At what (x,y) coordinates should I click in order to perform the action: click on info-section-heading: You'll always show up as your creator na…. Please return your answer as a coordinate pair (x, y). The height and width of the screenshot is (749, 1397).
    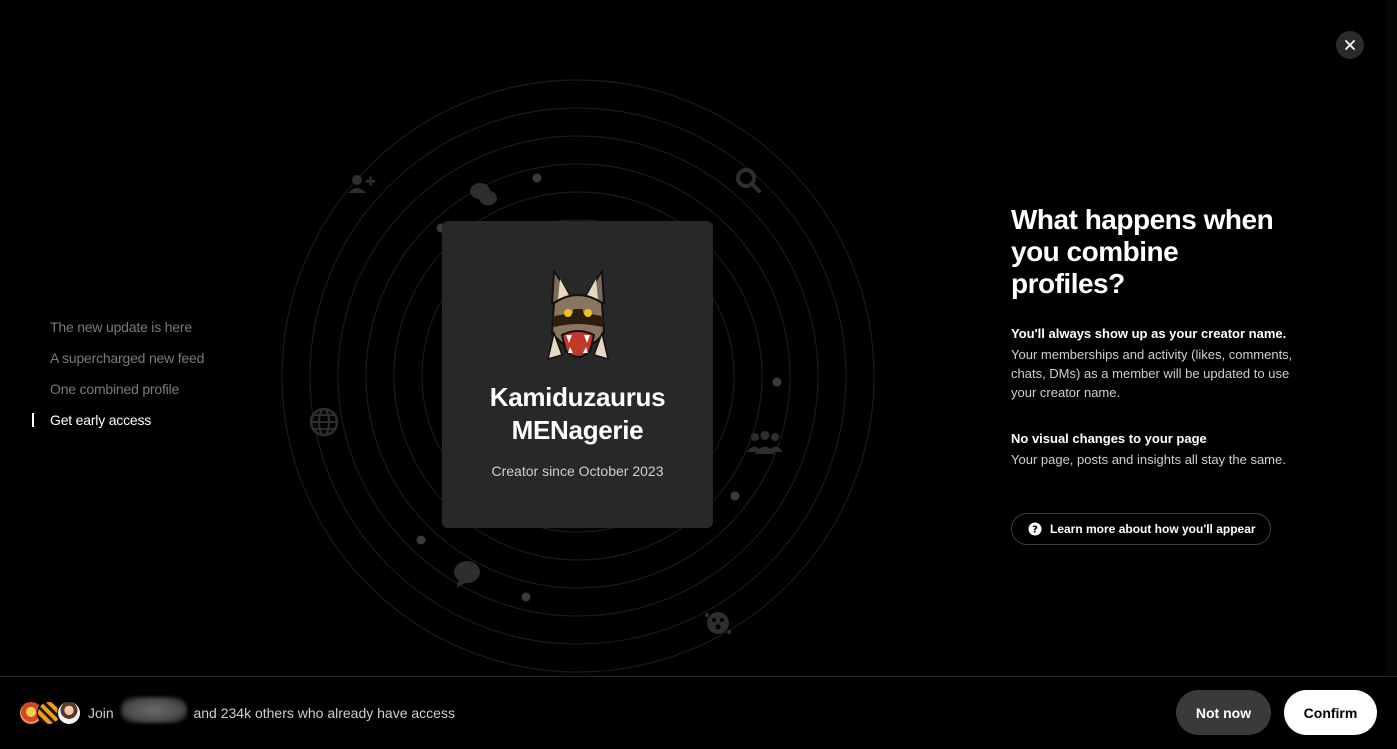
    Looking at the image, I should click on (1149, 333).